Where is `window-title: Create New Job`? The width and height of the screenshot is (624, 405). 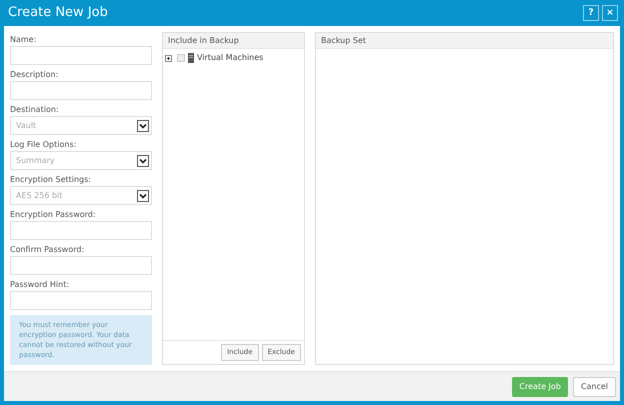
window-title: Create New Job is located at coordinates (58, 13).